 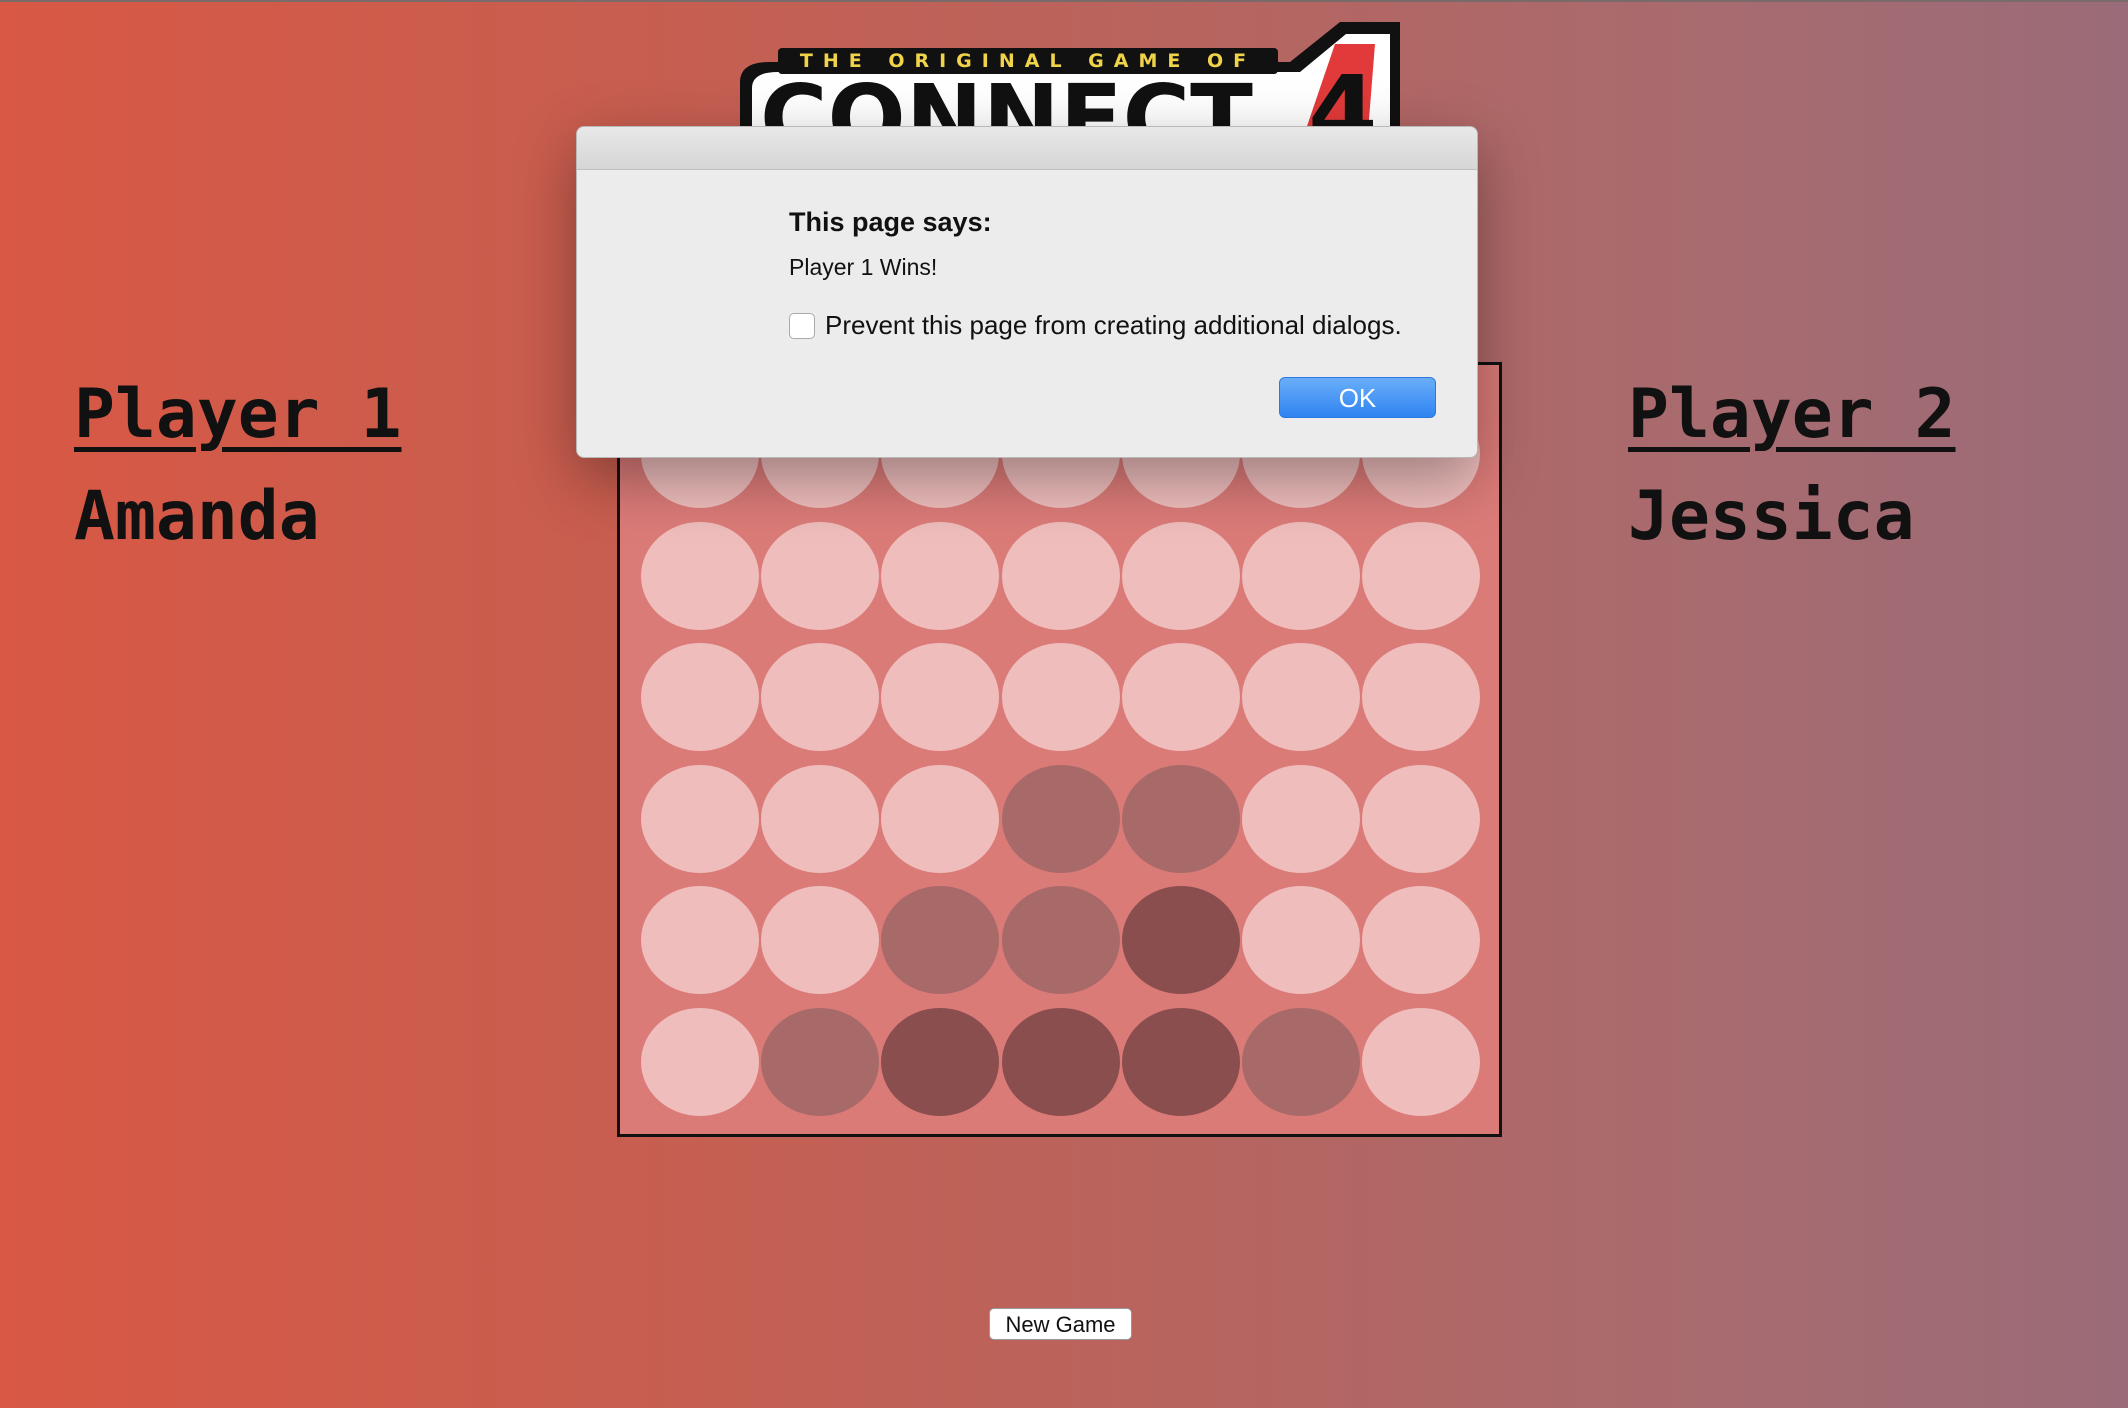 What do you see at coordinates (1357, 397) in the screenshot?
I see `ok-button: OK` at bounding box center [1357, 397].